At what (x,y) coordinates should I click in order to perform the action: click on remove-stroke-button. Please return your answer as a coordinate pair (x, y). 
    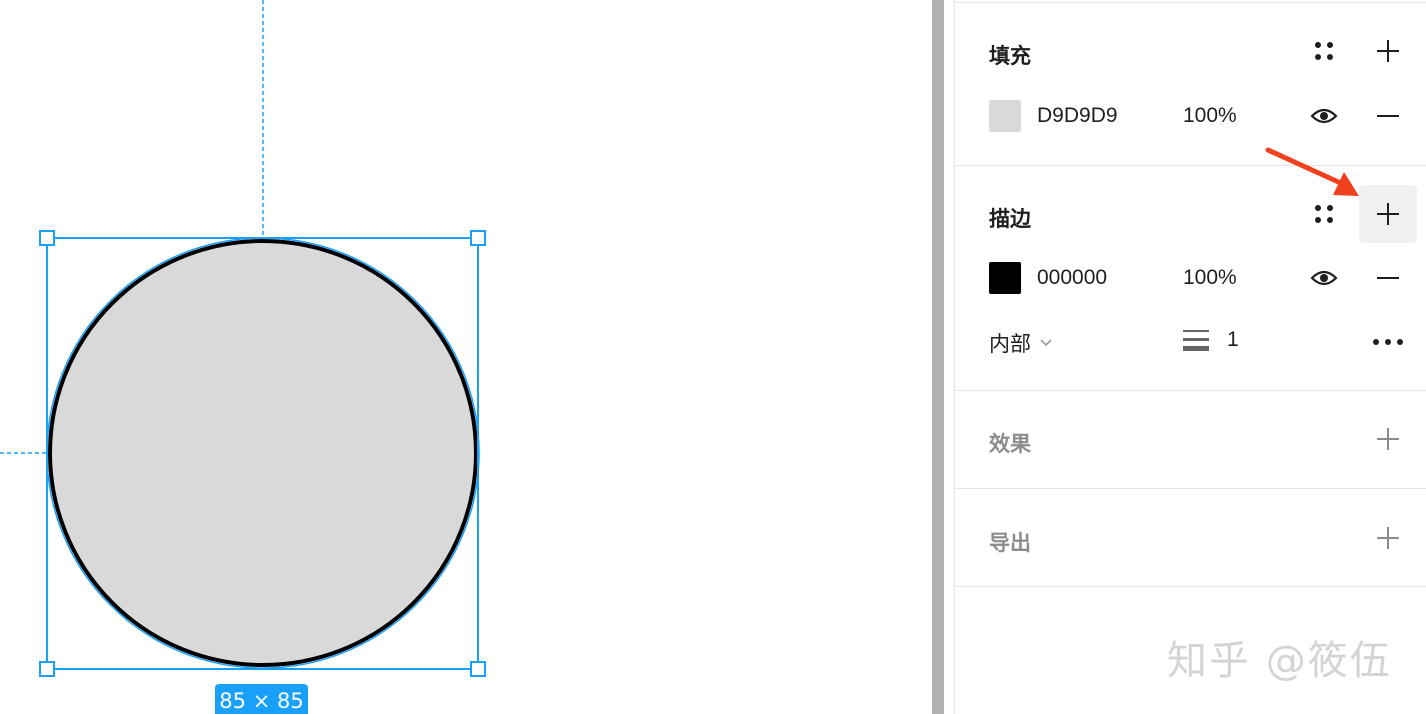
    Looking at the image, I should click on (1388, 278).